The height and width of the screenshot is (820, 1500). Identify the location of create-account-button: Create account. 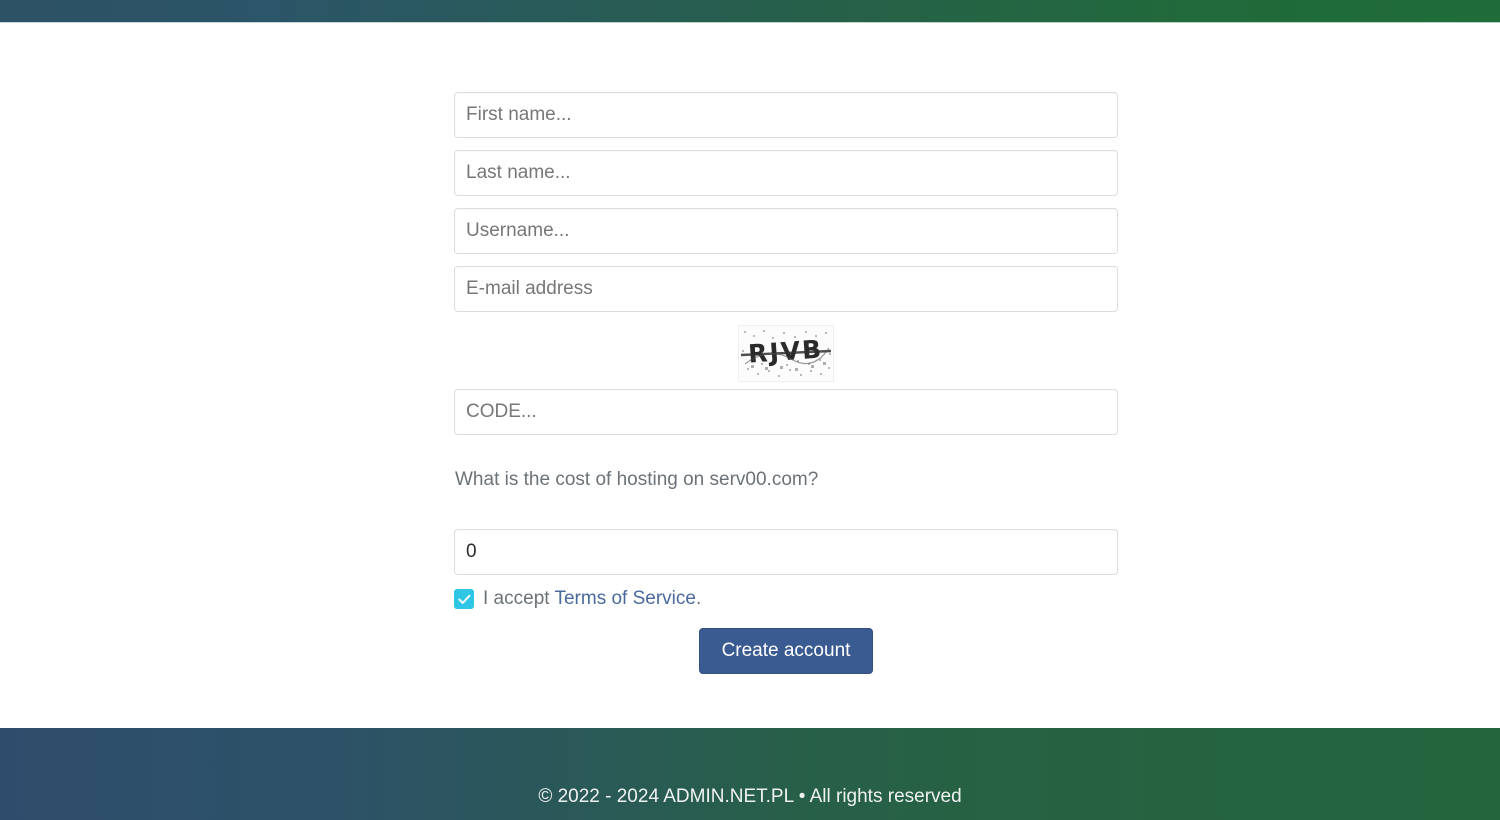
(786, 651).